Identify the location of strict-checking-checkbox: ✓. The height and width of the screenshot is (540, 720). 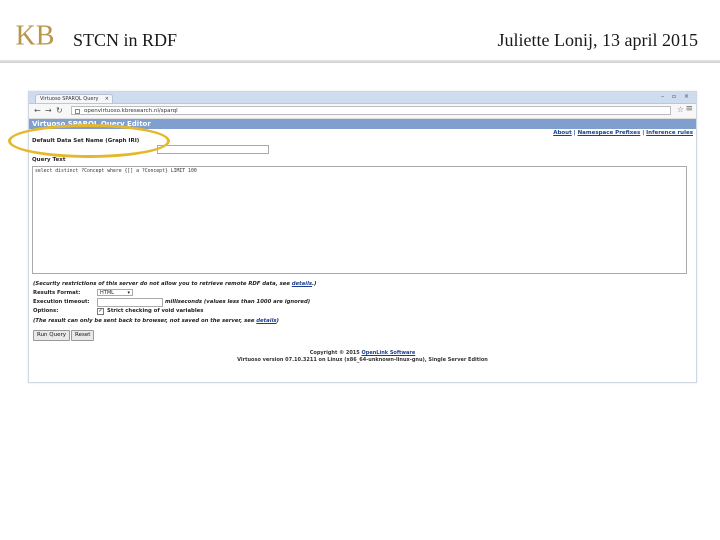
(100, 311).